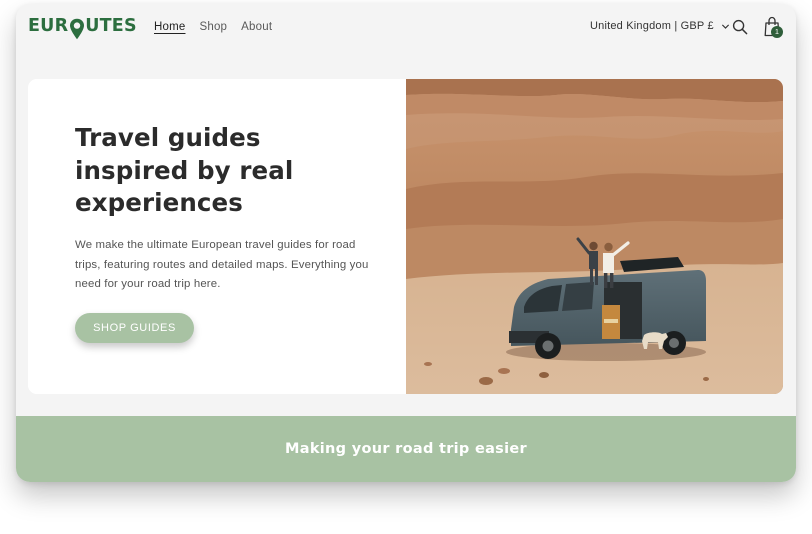  Describe the element at coordinates (777, 32) in the screenshot. I see `cart-count-badge: 1` at that location.